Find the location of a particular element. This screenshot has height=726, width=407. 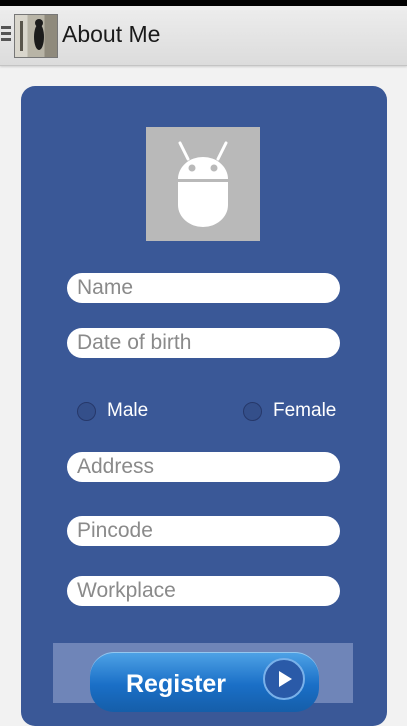

hamburger-menu-icon is located at coordinates (6, 34).